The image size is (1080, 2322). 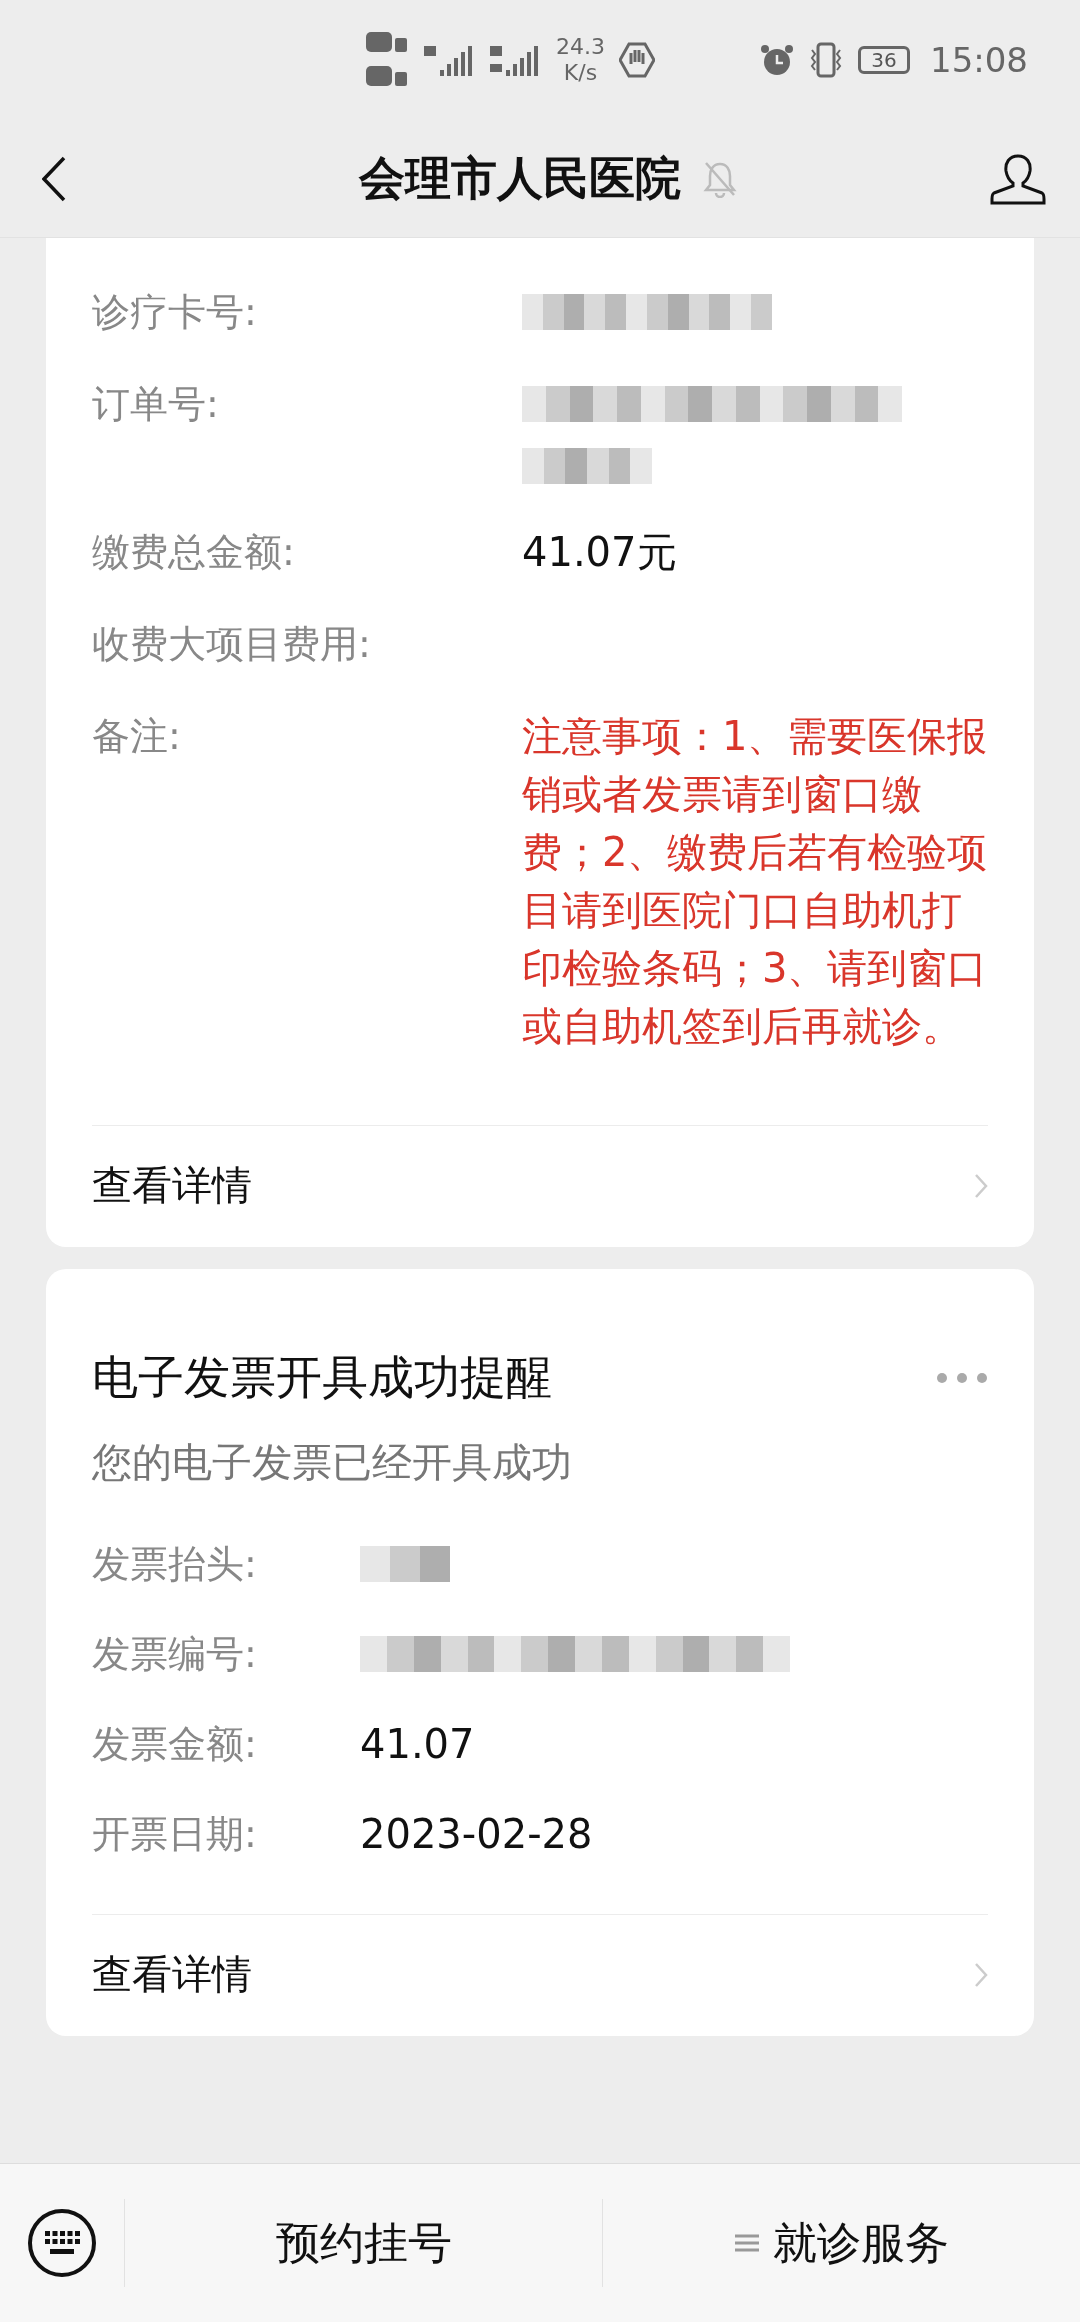 What do you see at coordinates (175, 1654) in the screenshot?
I see `field-label: 发票编号:` at bounding box center [175, 1654].